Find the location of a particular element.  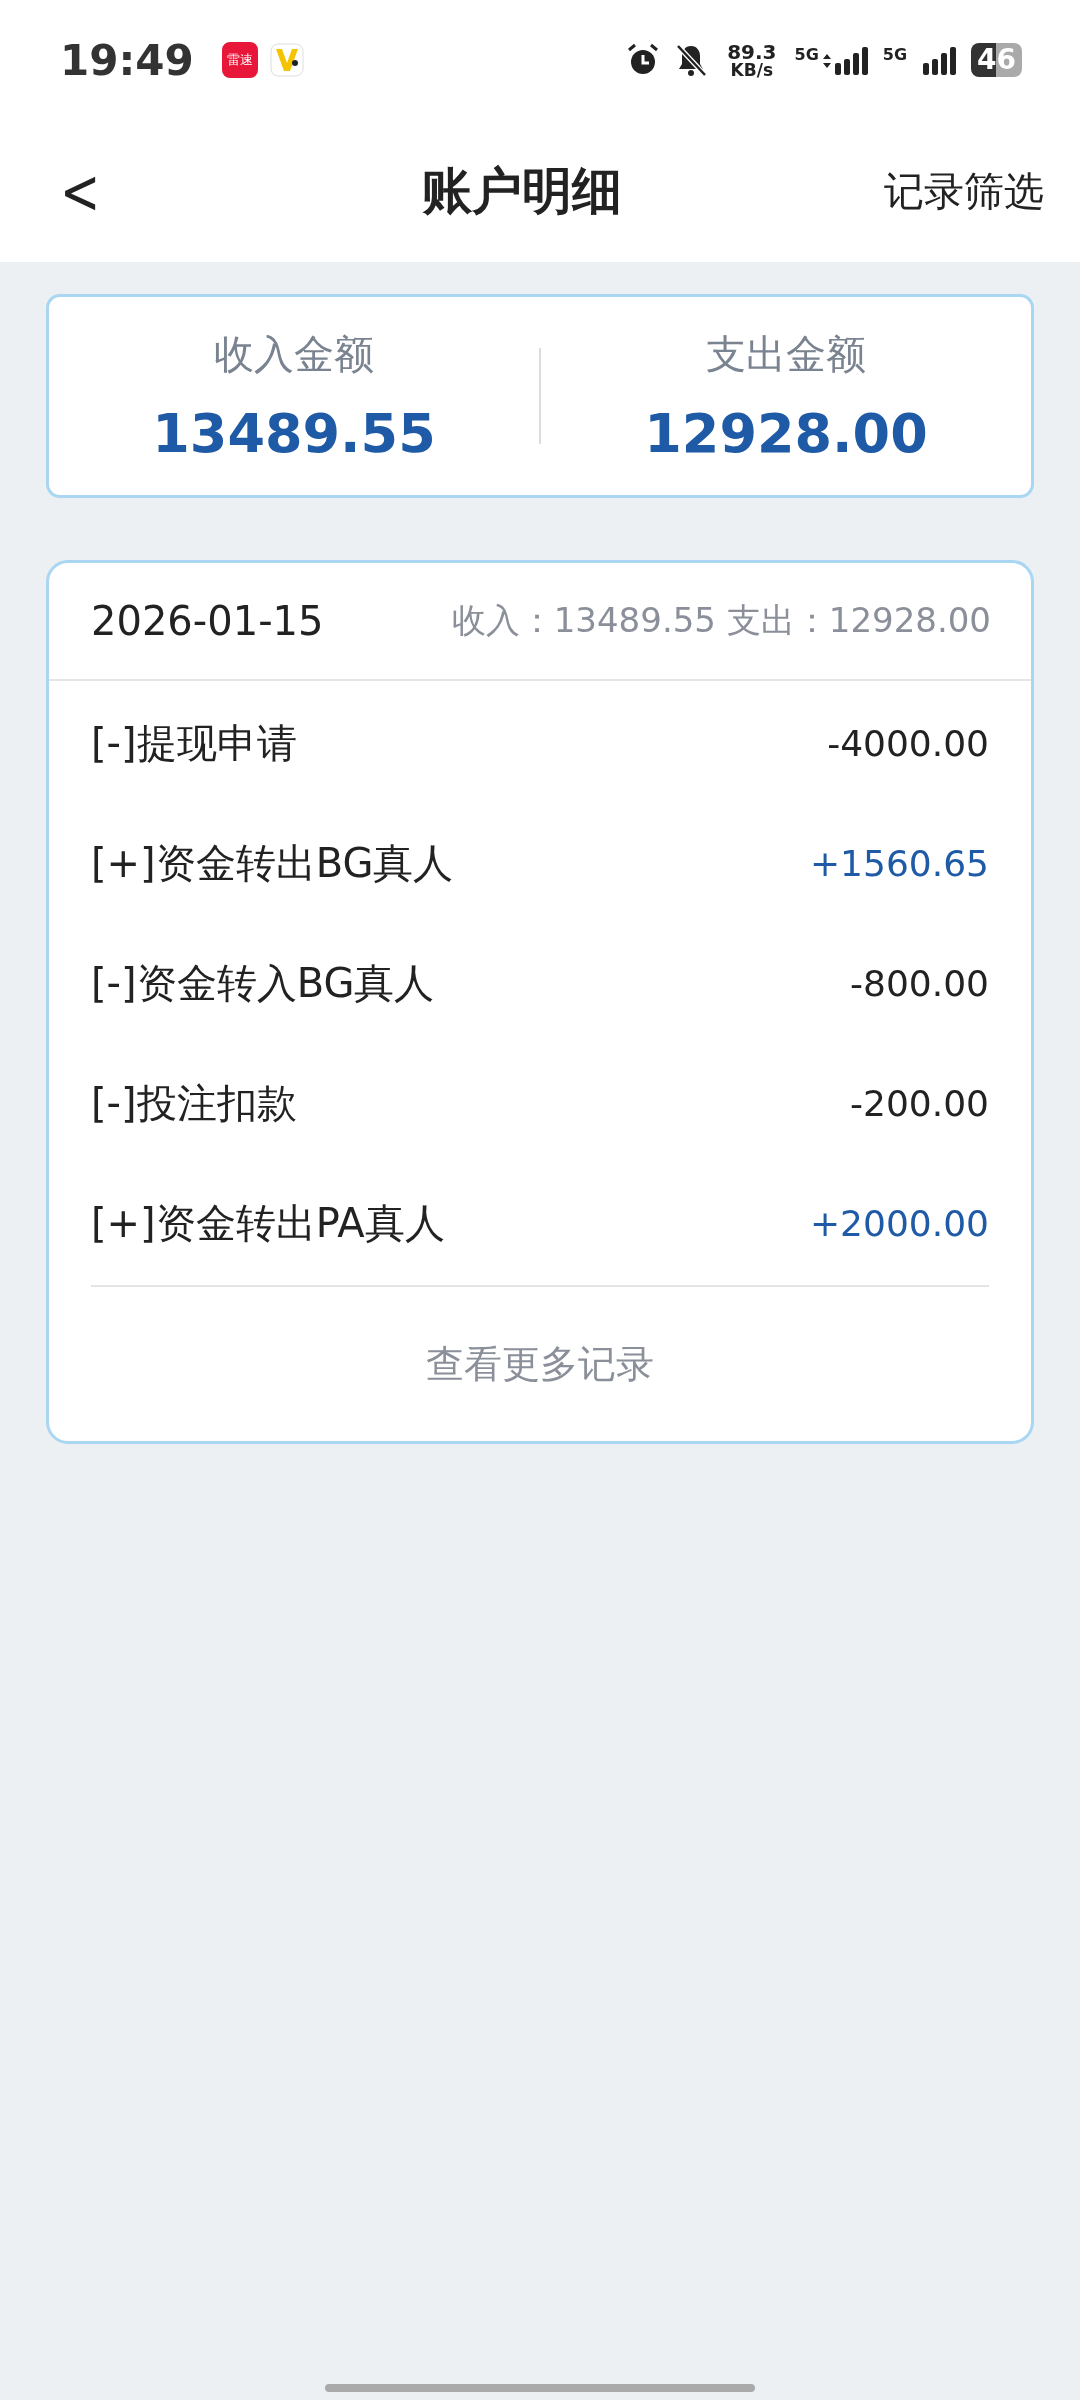

mascot-app-icon is located at coordinates (286, 60).